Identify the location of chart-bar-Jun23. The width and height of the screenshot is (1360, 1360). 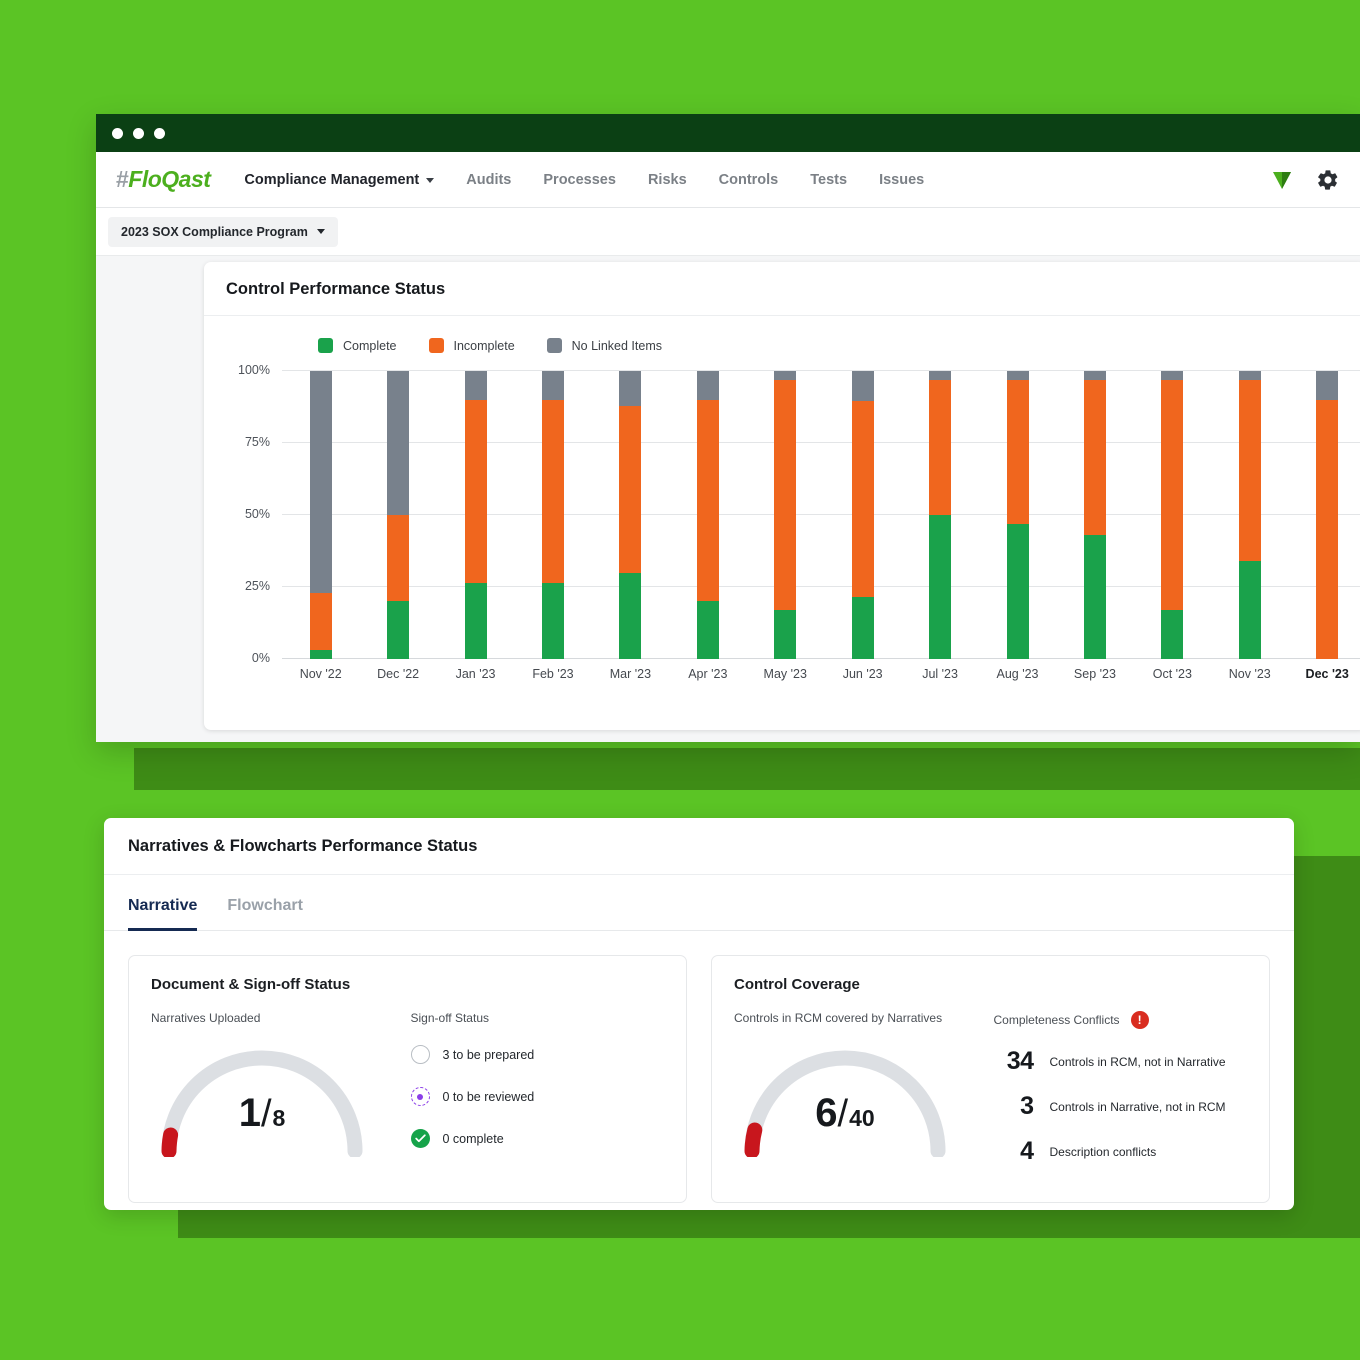
(862, 515).